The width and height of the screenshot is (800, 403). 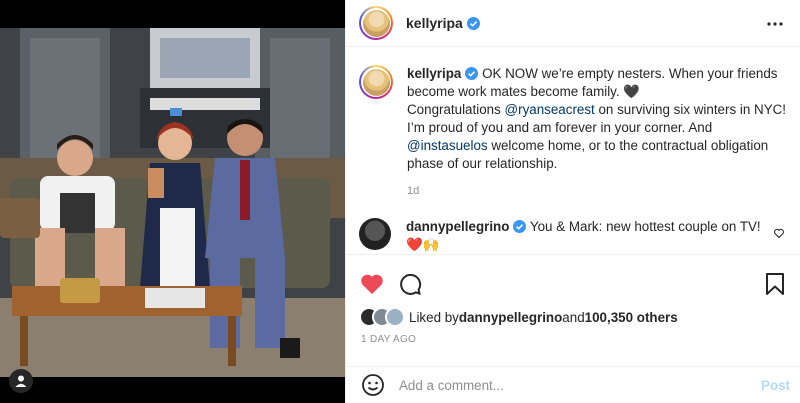 I want to click on liker-avatars, so click(x=383, y=317).